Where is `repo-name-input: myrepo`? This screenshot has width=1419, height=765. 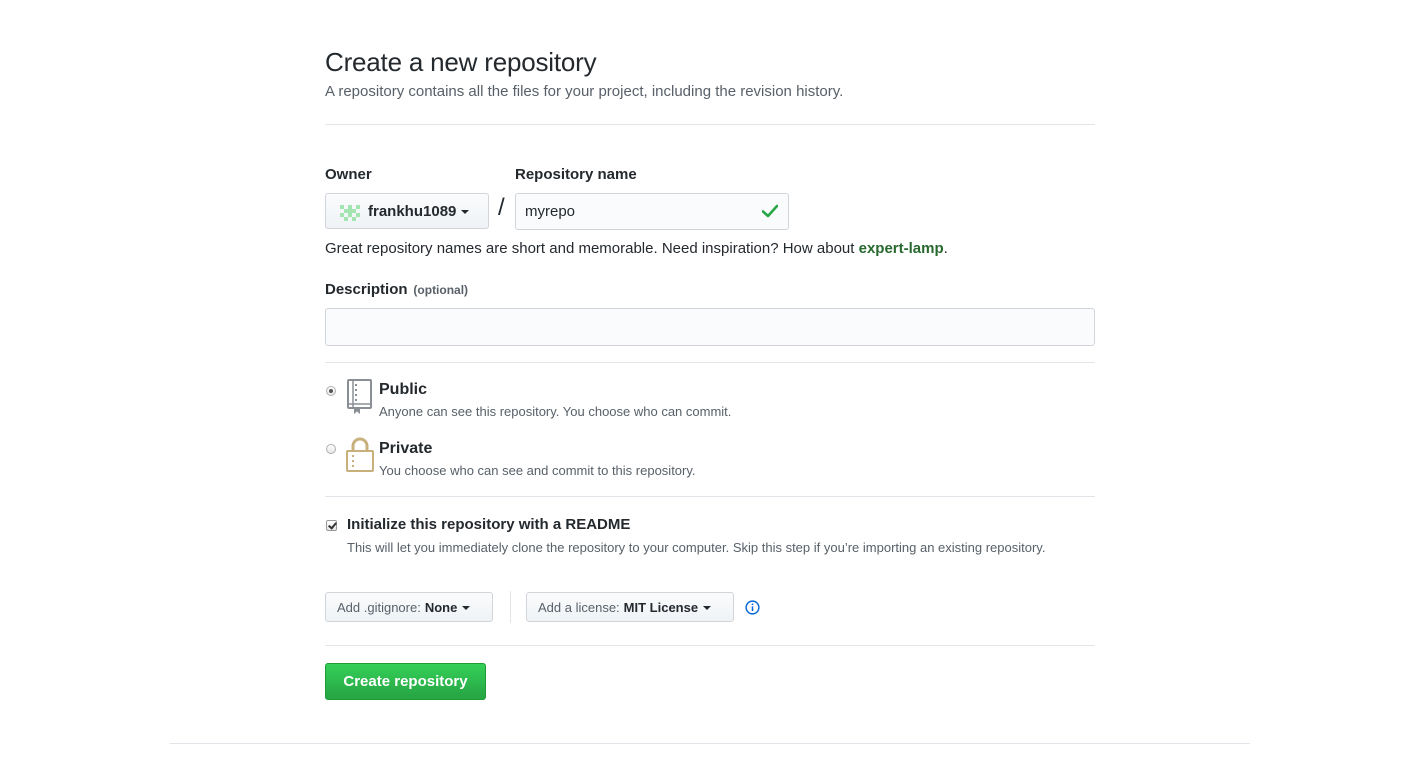 repo-name-input: myrepo is located at coordinates (652, 211).